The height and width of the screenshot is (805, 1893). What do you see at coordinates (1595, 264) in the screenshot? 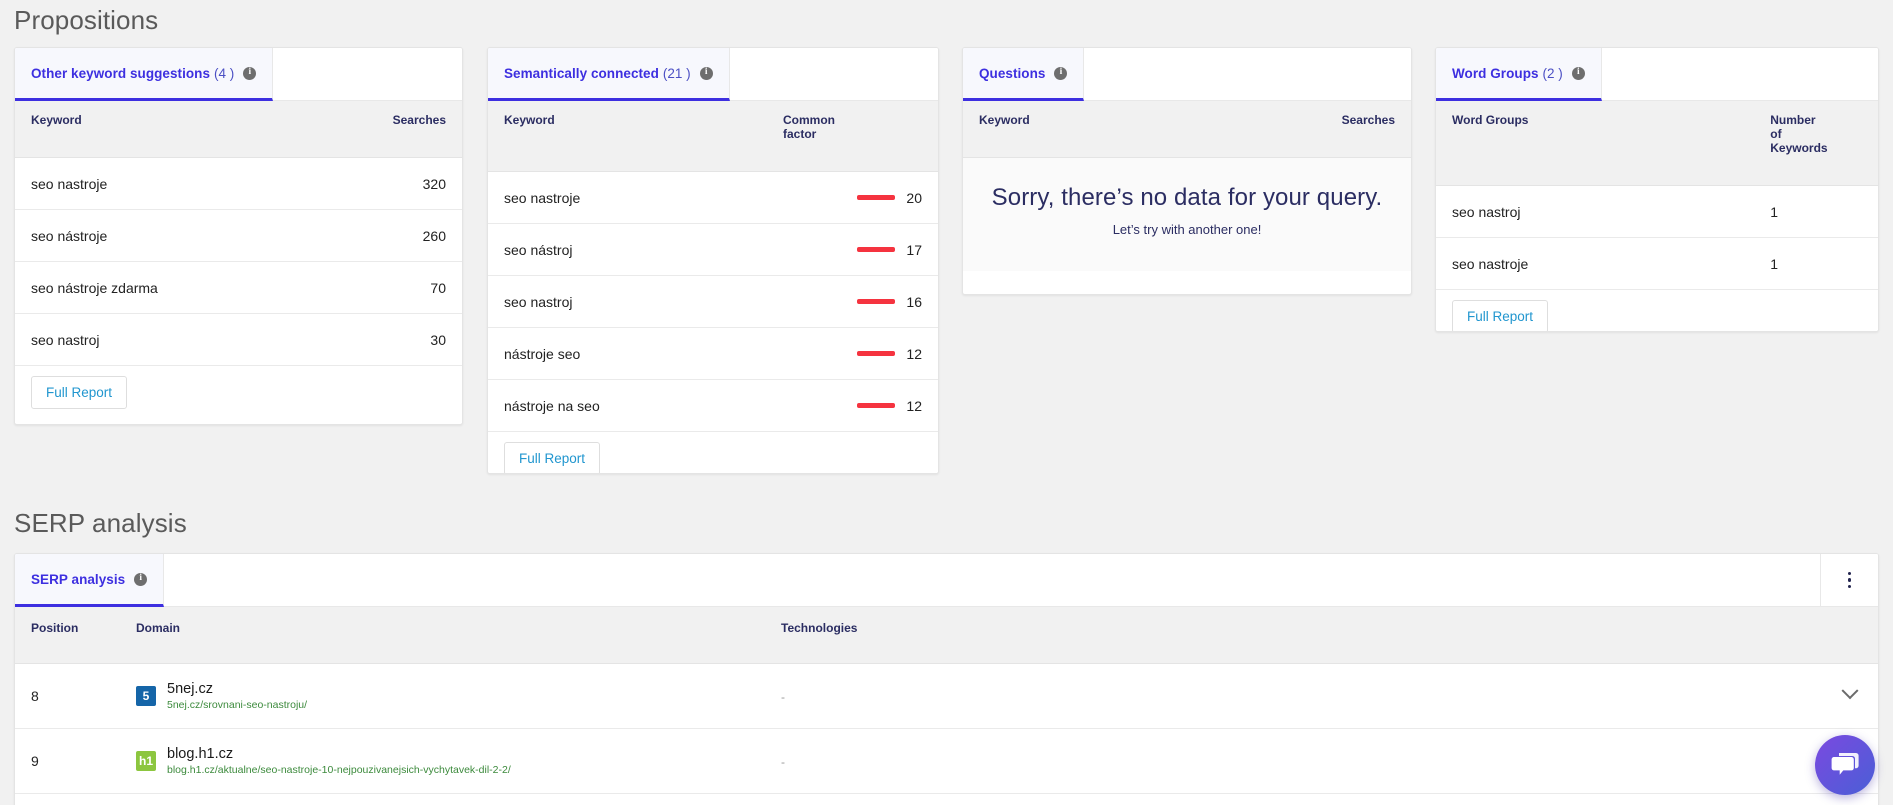
I see `cell-word-group: seo nastroje` at bounding box center [1595, 264].